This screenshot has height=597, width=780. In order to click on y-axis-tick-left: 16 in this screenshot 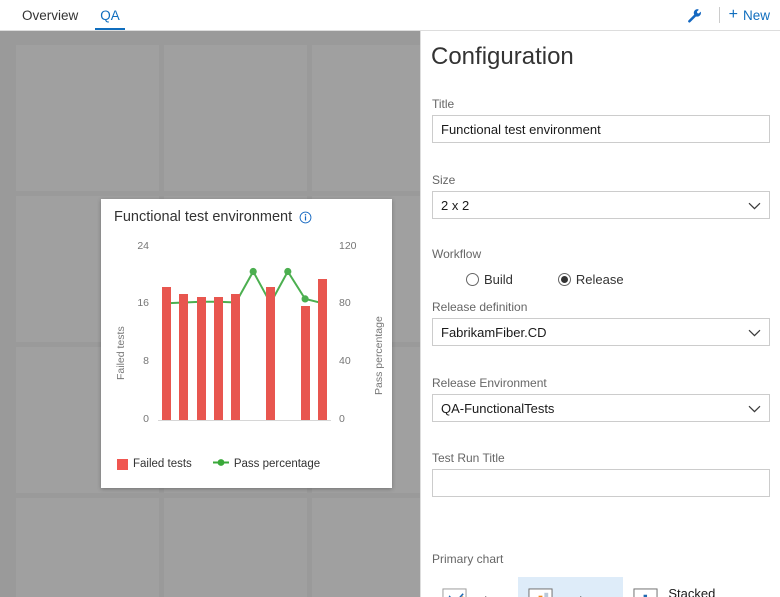, I will do `click(143, 303)`.